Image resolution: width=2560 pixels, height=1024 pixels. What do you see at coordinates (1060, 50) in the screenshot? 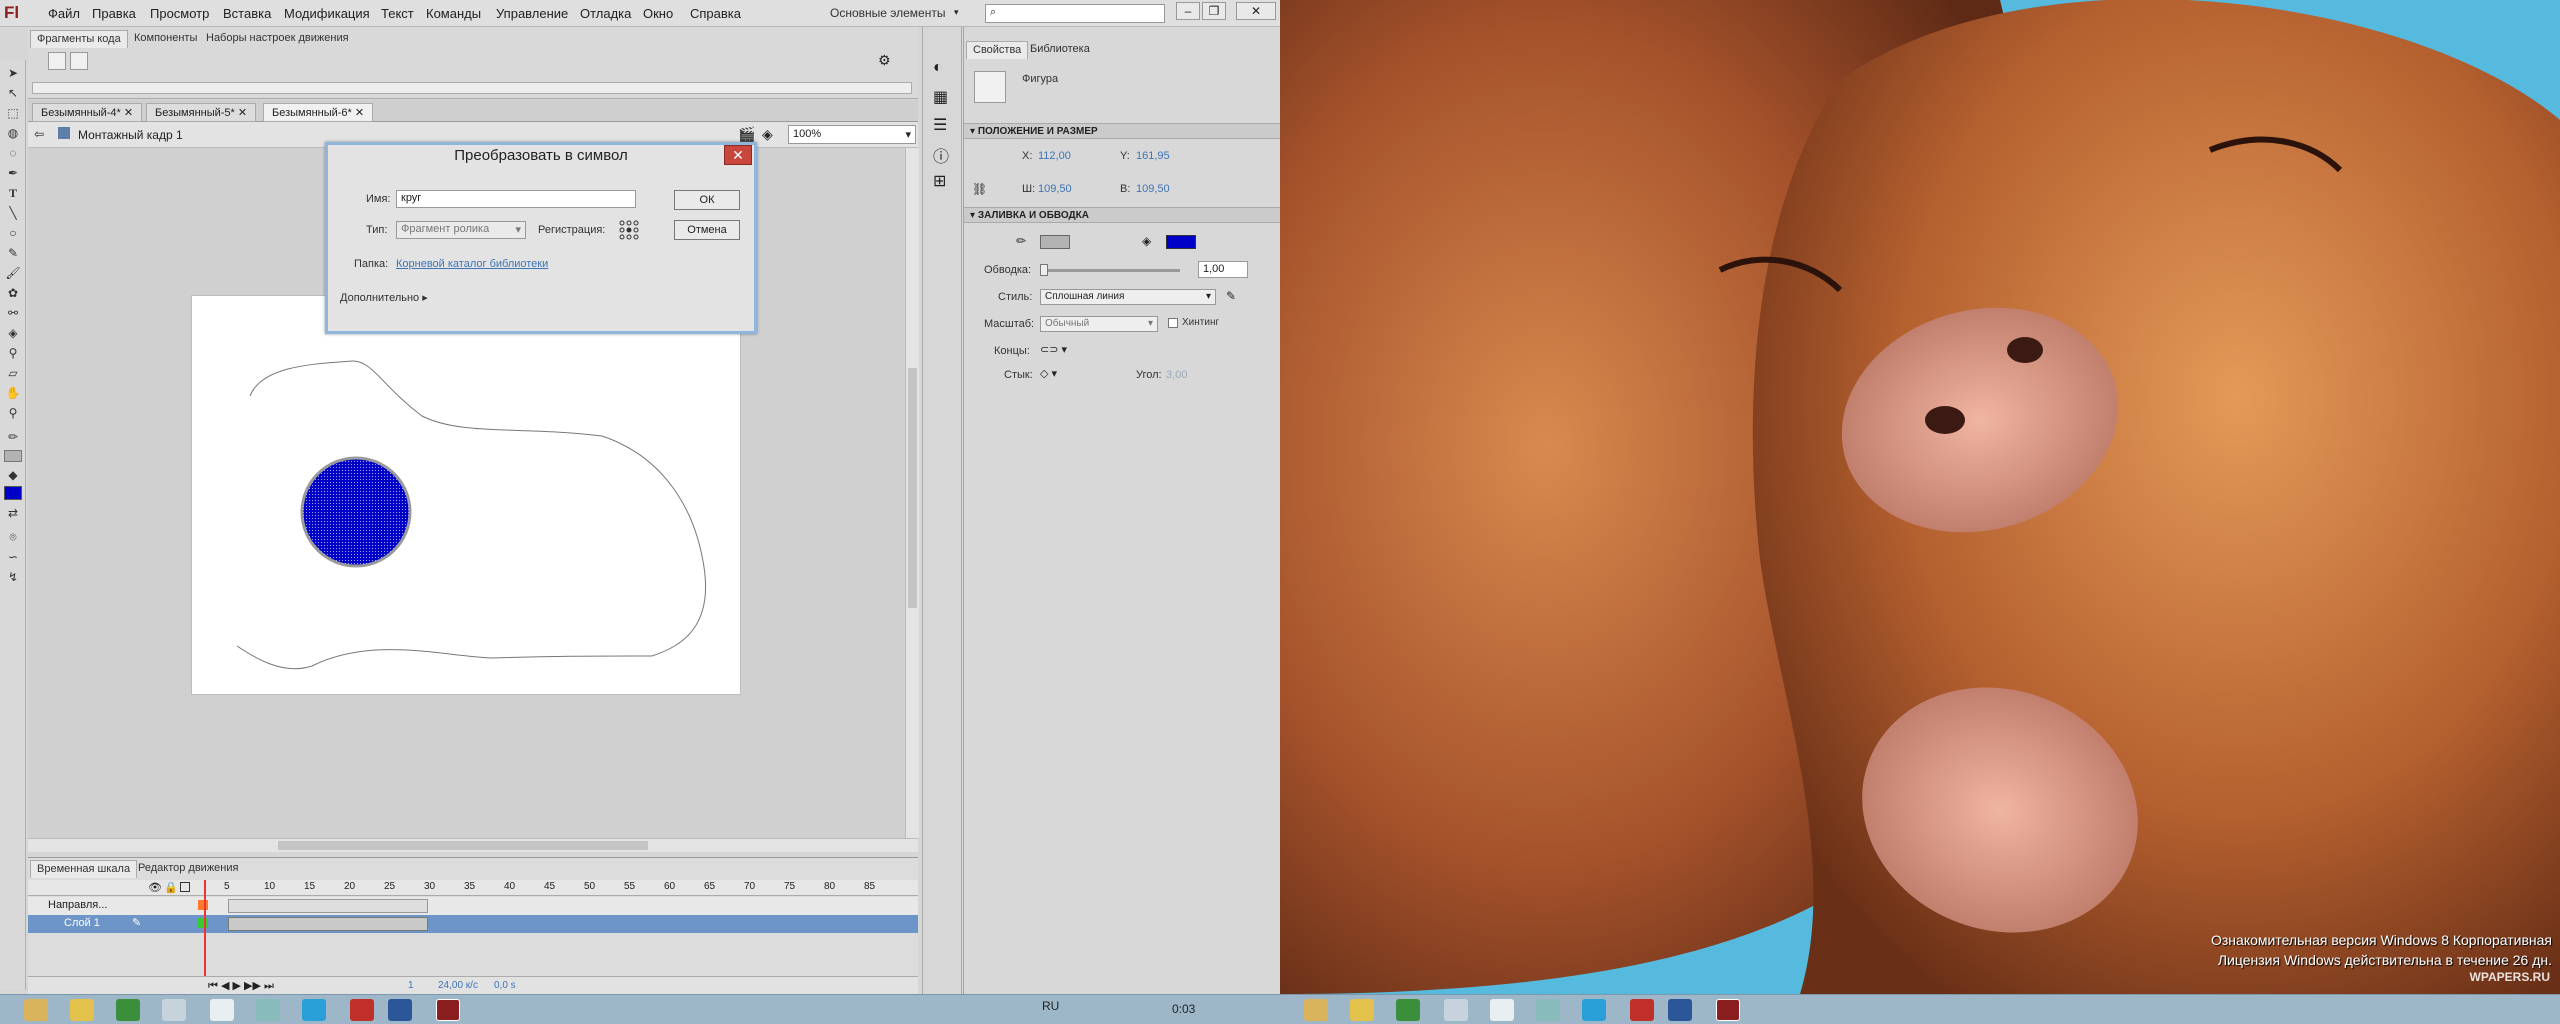
I see `tab-library: Библиотека` at bounding box center [1060, 50].